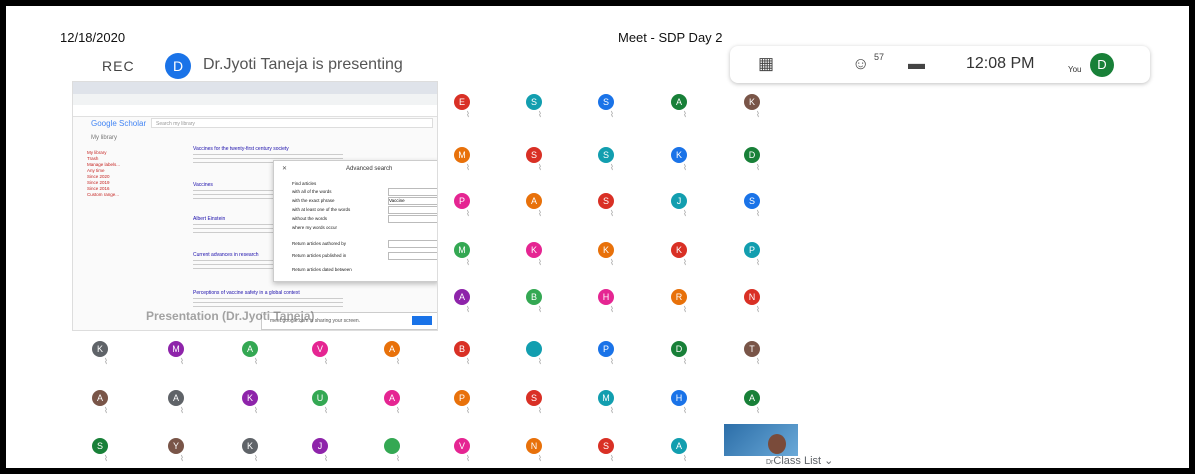  Describe the element at coordinates (686, 306) in the screenshot. I see `participant-tile: R ⌇` at that location.